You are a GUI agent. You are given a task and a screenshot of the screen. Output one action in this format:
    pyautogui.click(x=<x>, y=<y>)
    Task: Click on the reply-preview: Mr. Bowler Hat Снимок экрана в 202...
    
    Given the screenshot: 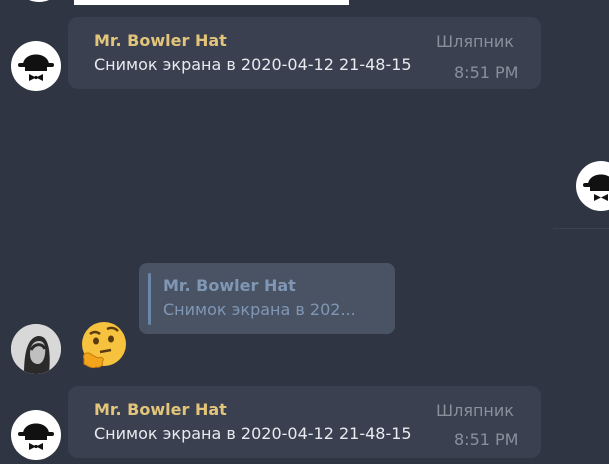 What is the action you would take?
    pyautogui.click(x=267, y=298)
    